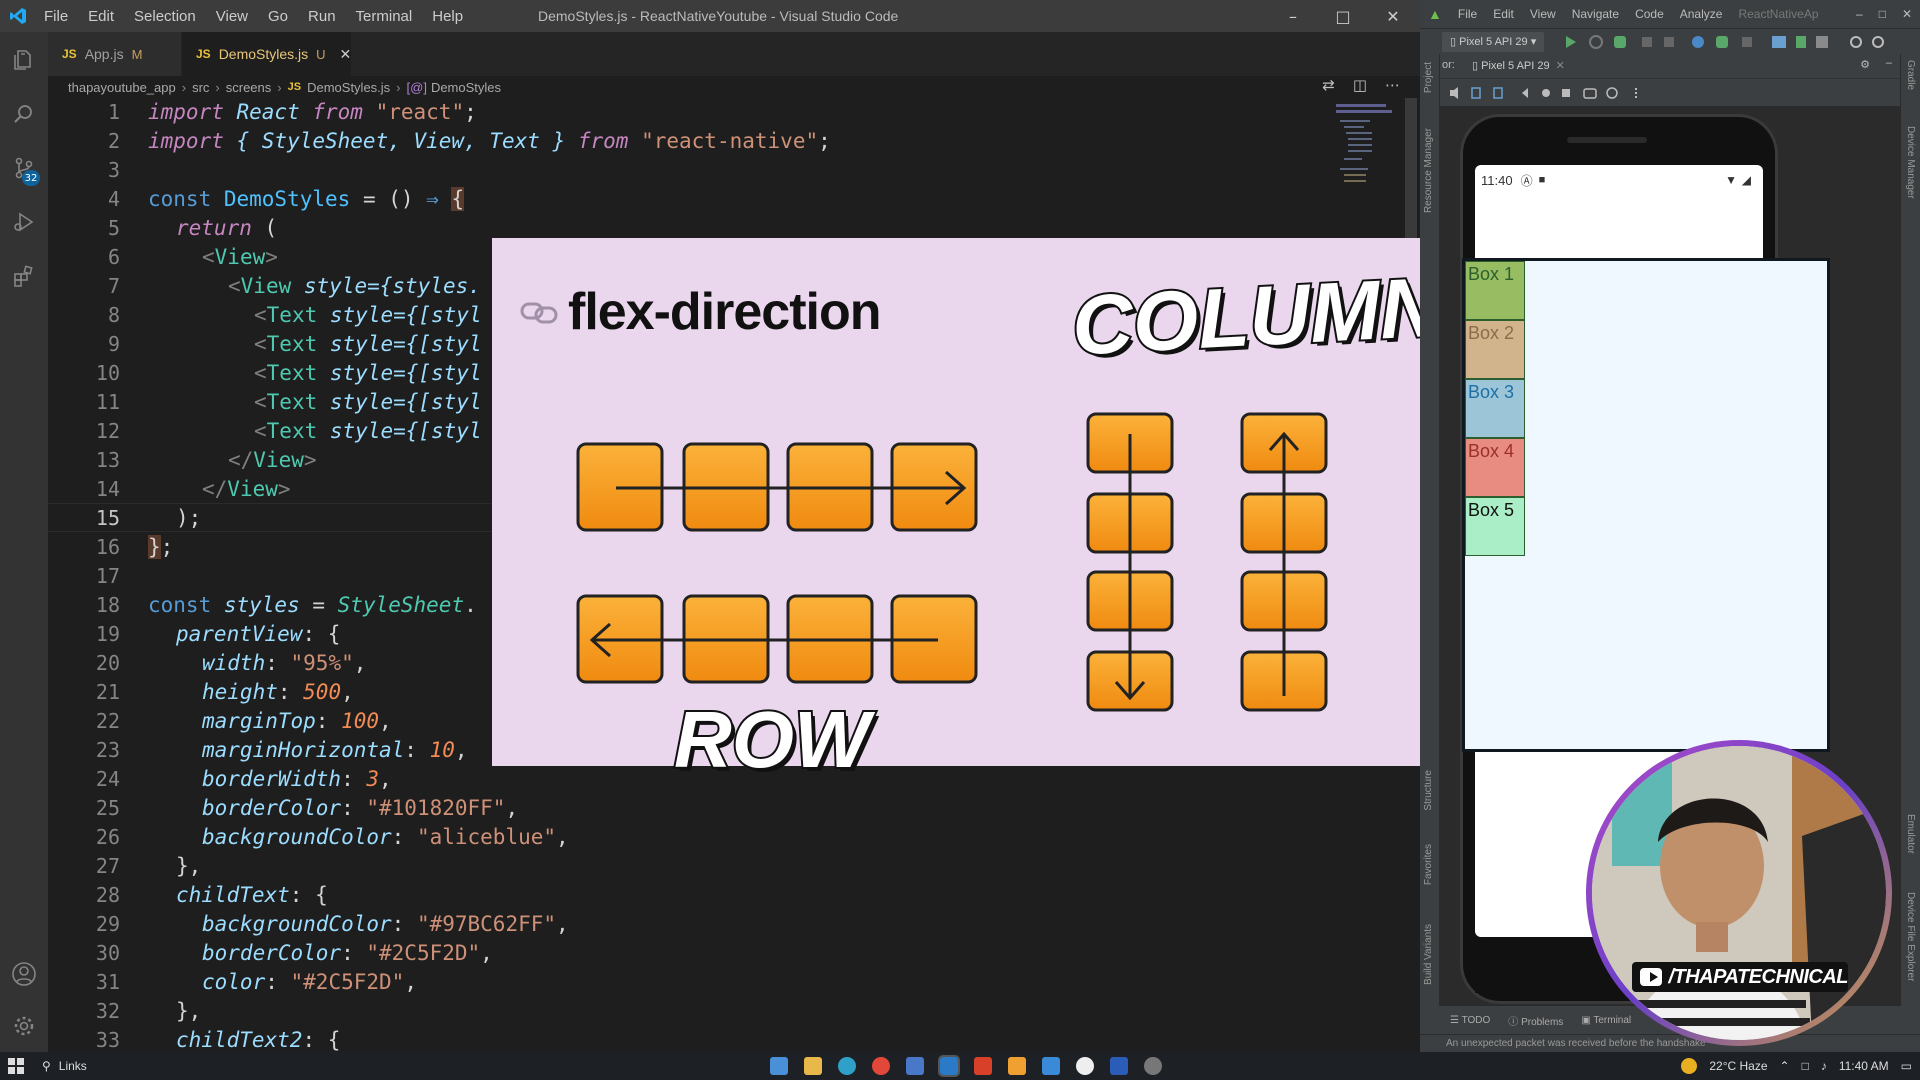 The width and height of the screenshot is (1920, 1080). I want to click on mail-app-icon, so click(779, 1066).